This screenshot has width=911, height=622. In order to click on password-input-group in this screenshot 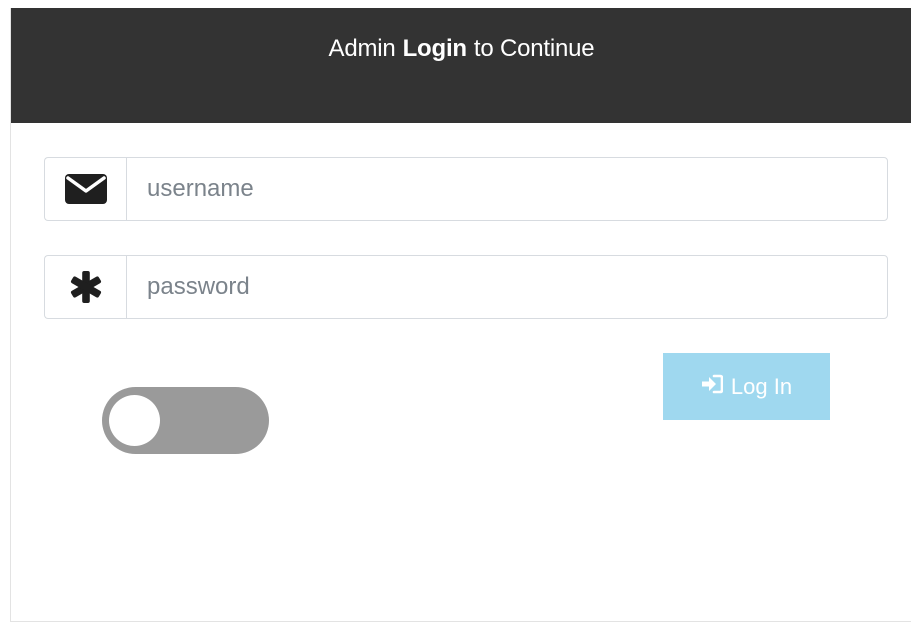, I will do `click(466, 287)`.